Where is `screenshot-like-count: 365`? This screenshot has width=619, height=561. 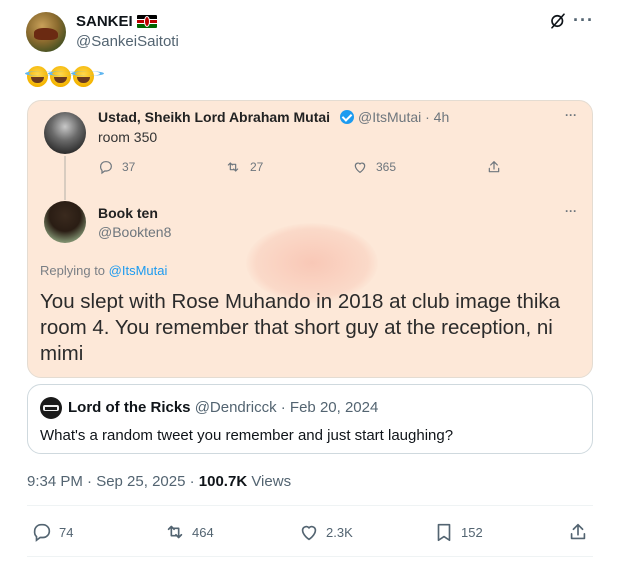 screenshot-like-count: 365 is located at coordinates (374, 167).